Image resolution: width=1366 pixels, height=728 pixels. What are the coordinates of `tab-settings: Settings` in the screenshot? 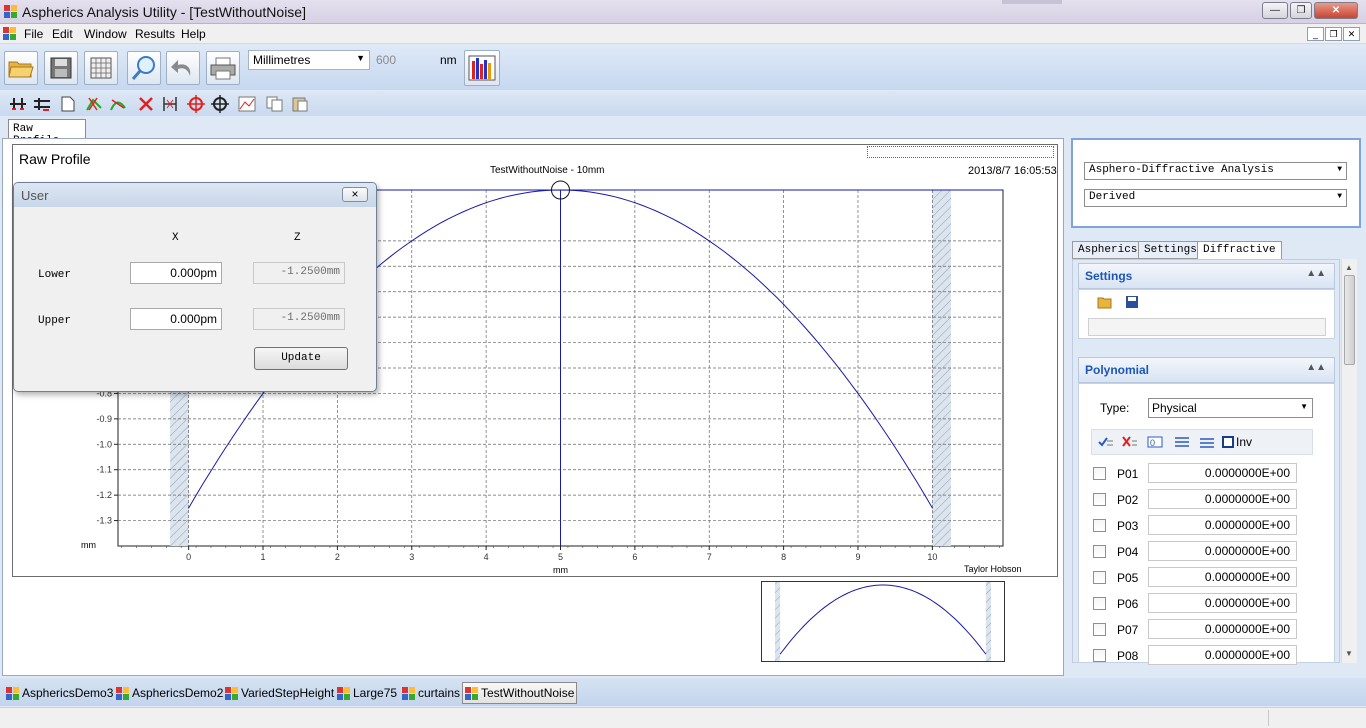 It's located at (1170, 250).